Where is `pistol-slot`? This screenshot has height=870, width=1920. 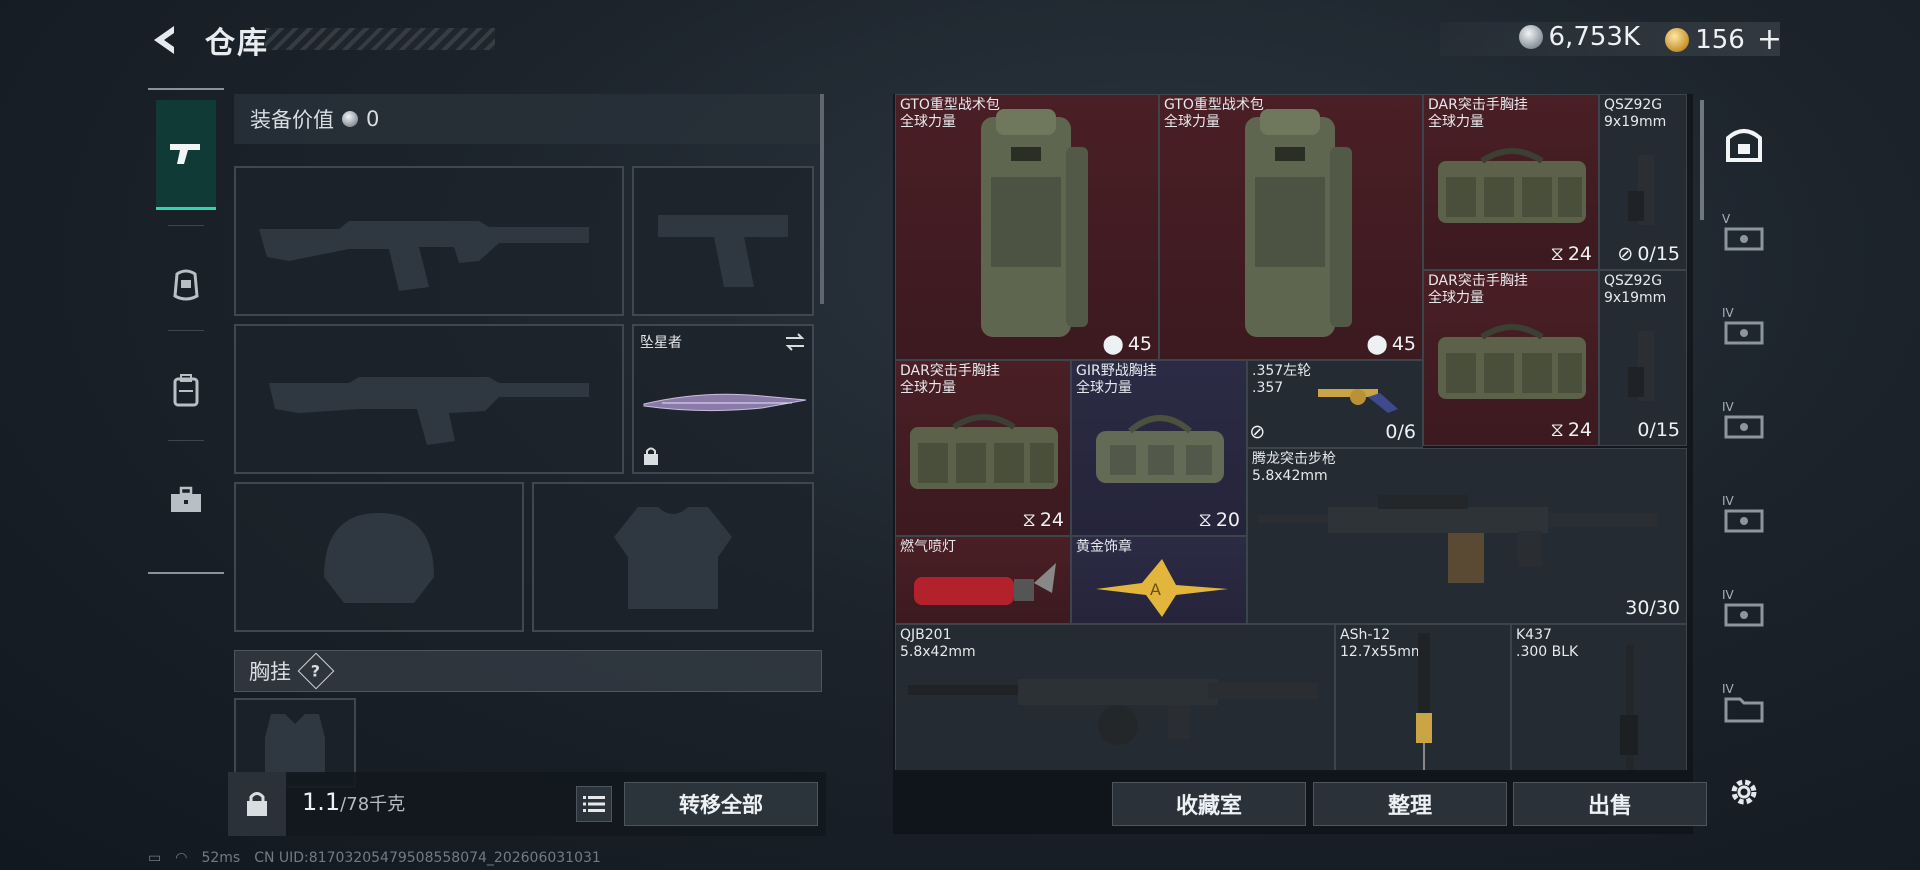 pistol-slot is located at coordinates (723, 241).